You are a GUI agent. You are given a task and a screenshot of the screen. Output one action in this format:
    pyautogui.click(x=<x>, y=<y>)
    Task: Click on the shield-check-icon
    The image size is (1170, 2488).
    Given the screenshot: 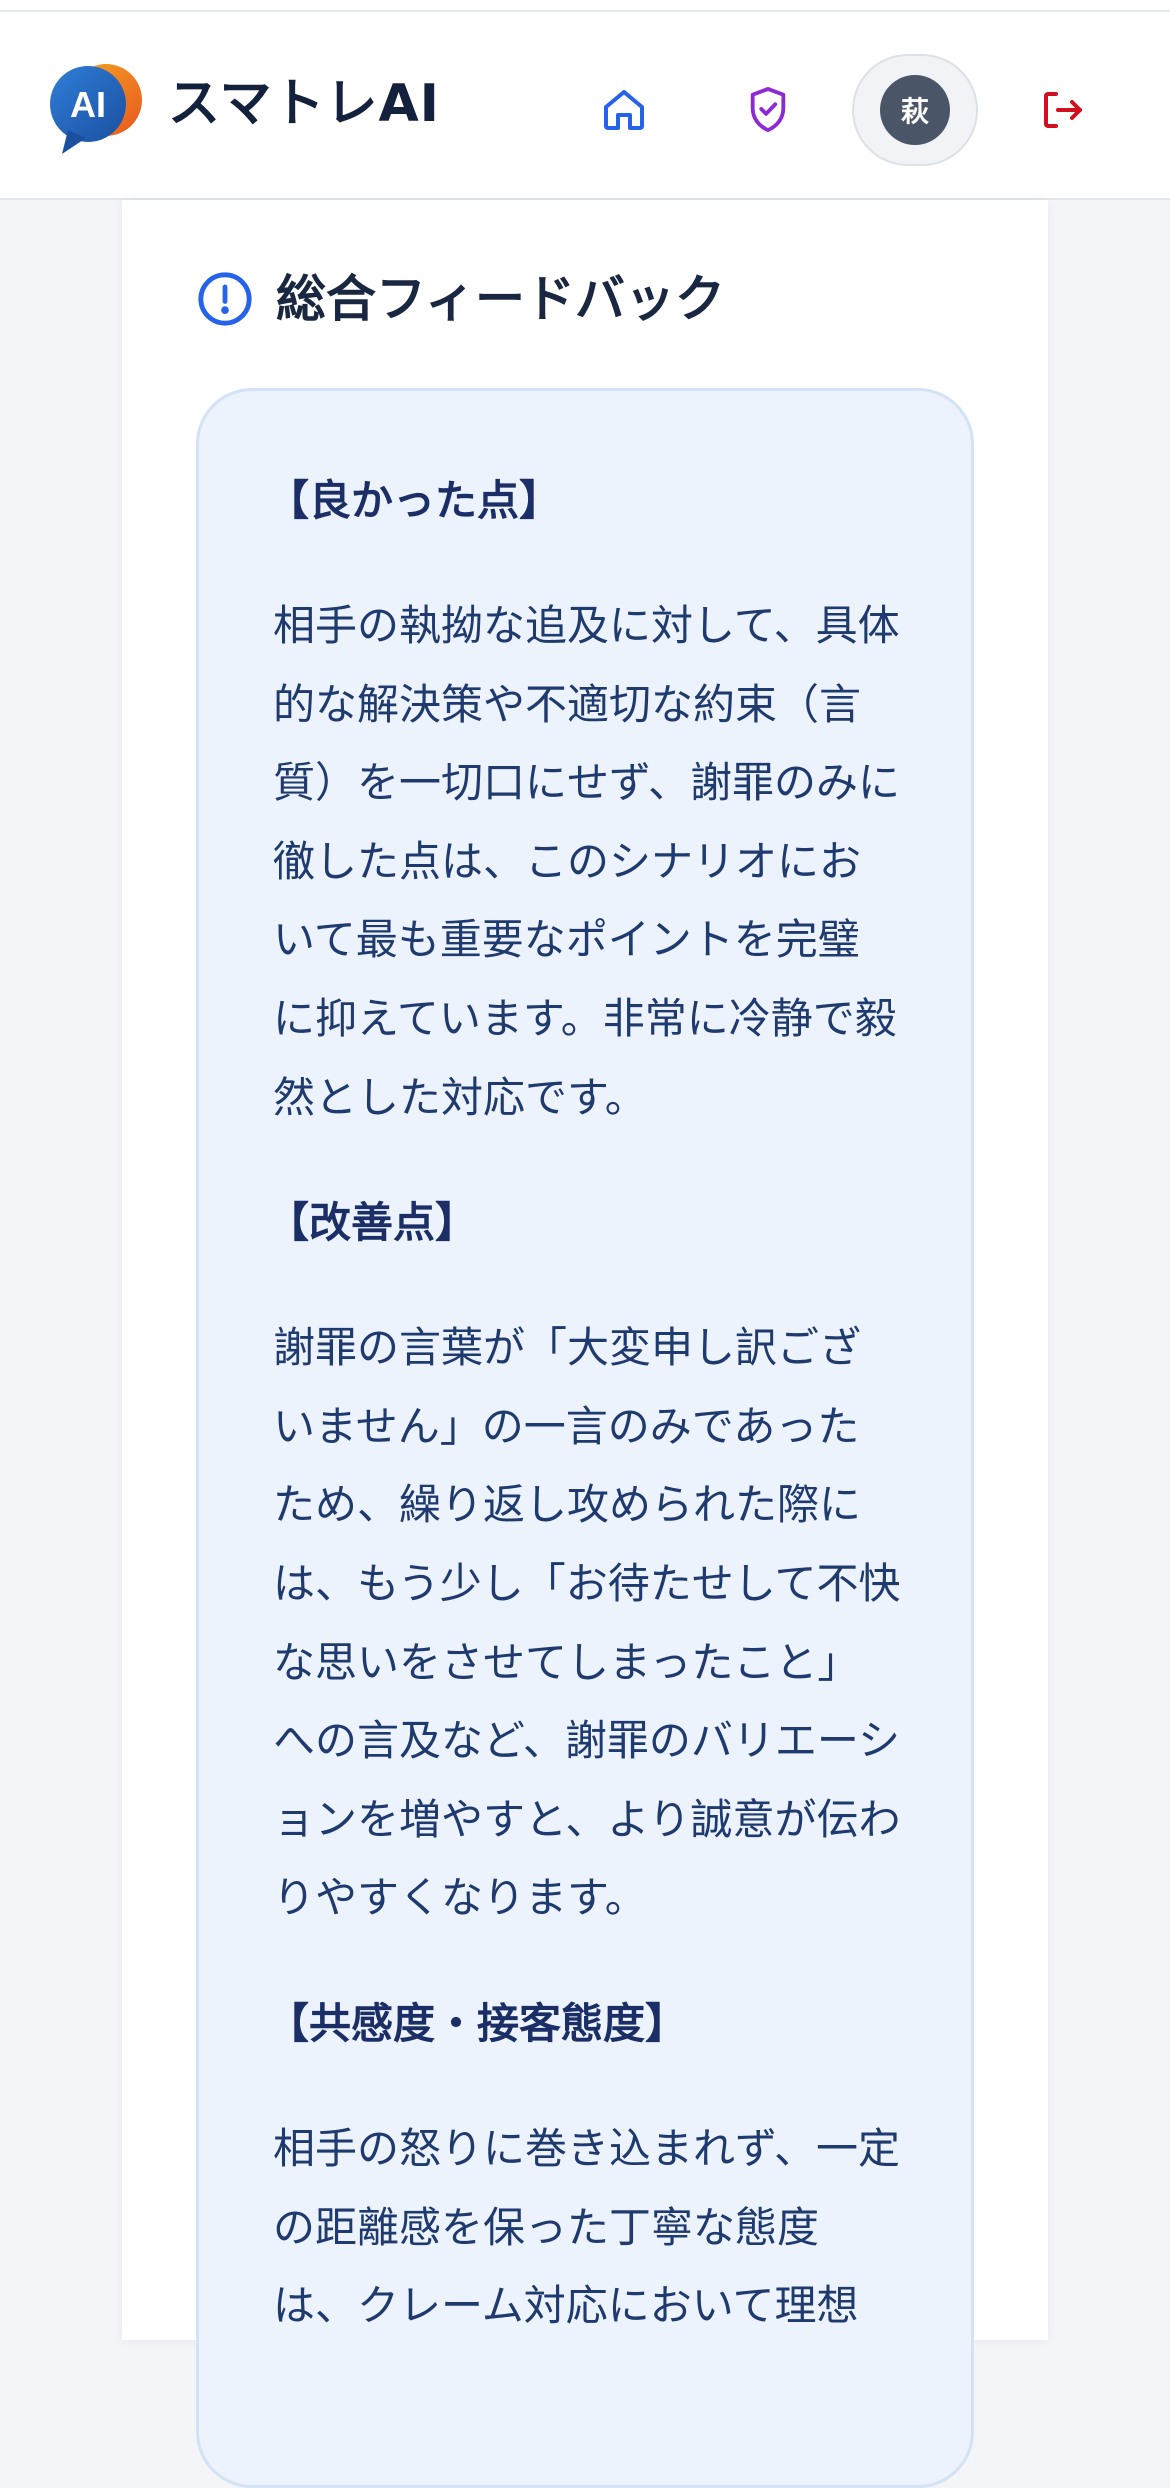 What is the action you would take?
    pyautogui.click(x=768, y=109)
    